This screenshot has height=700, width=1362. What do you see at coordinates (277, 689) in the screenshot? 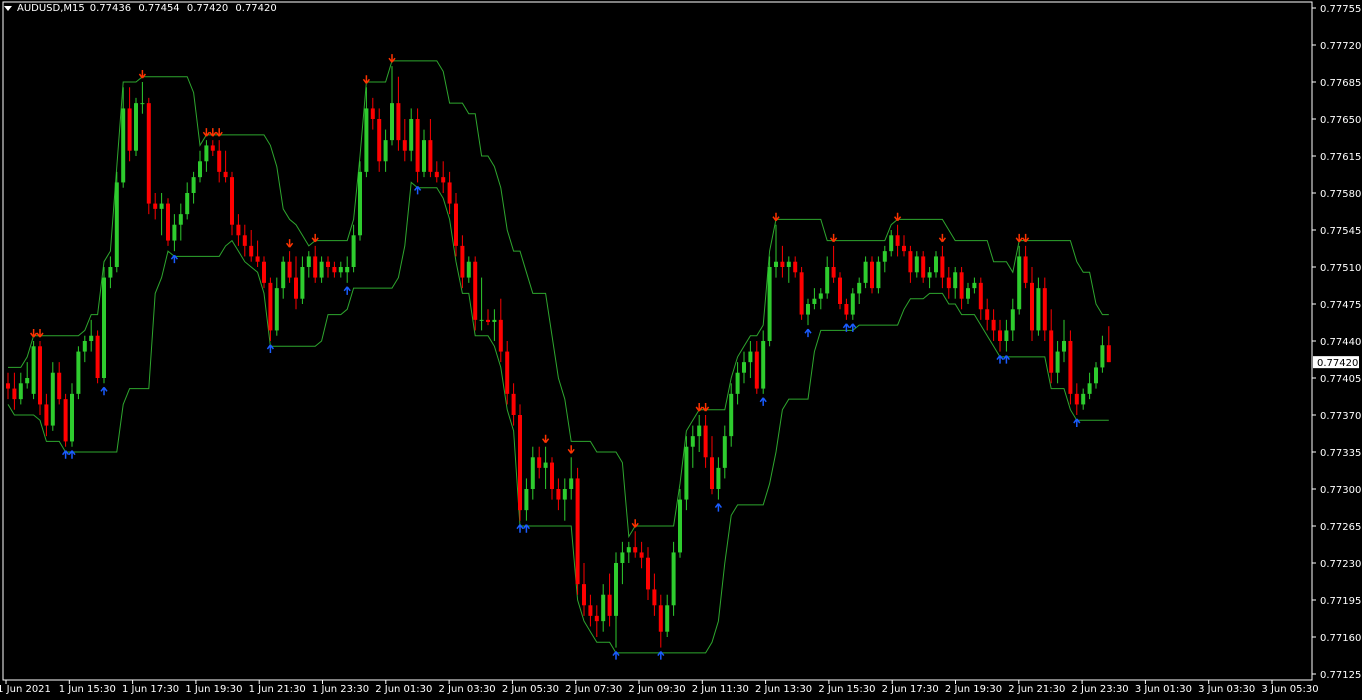
I see `x-tick-label: 1 Jun 21:30` at bounding box center [277, 689].